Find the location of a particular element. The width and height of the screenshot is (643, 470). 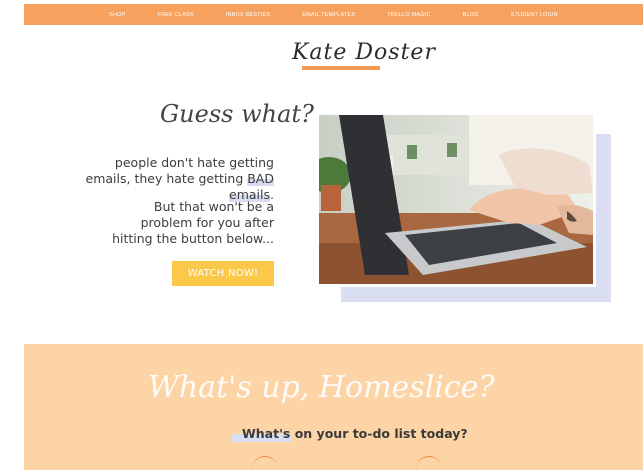

nav-link-shop: SHOP is located at coordinates (117, 15).